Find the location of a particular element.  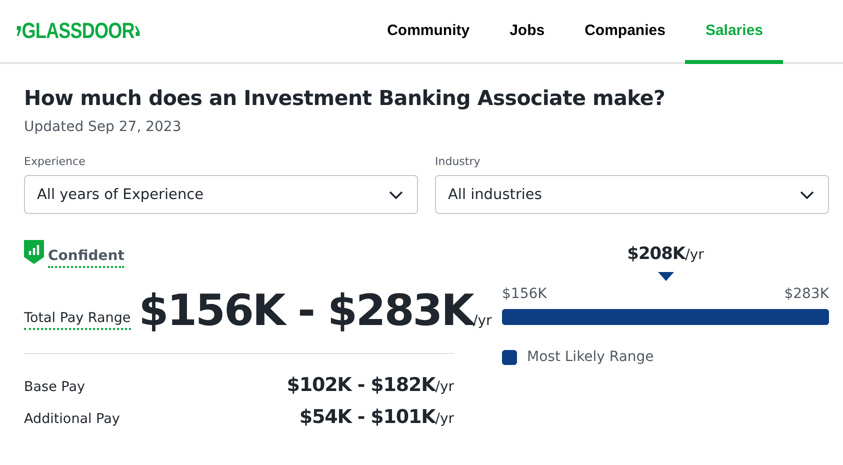

filter-dropdown: All years of Experience is located at coordinates (221, 194).